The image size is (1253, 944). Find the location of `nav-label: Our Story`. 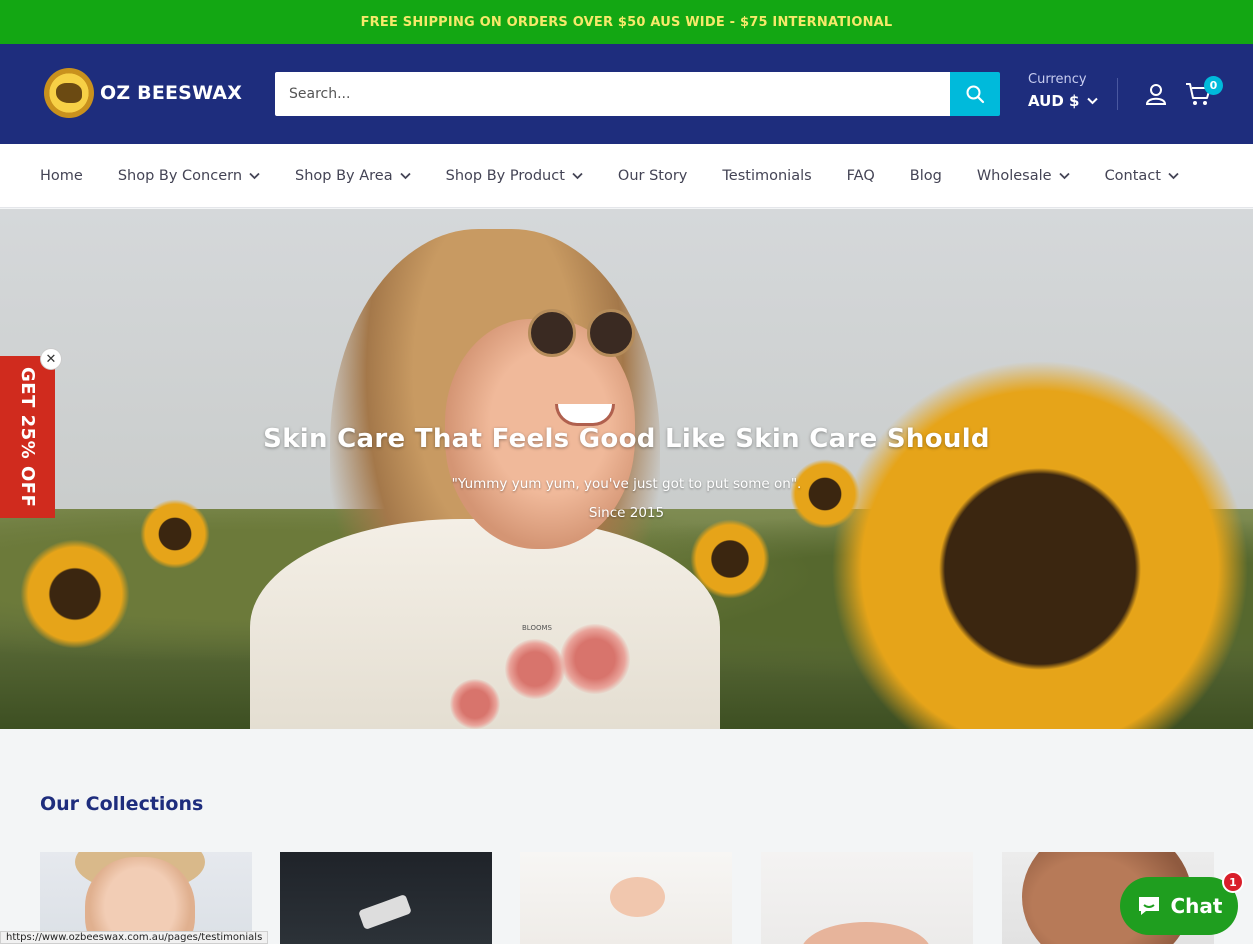

nav-label: Our Story is located at coordinates (652, 175).